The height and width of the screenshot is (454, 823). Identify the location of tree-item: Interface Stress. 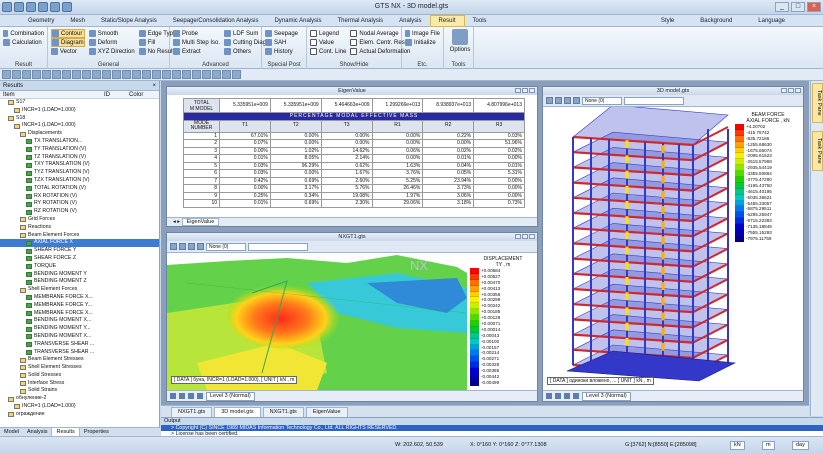
(79, 384).